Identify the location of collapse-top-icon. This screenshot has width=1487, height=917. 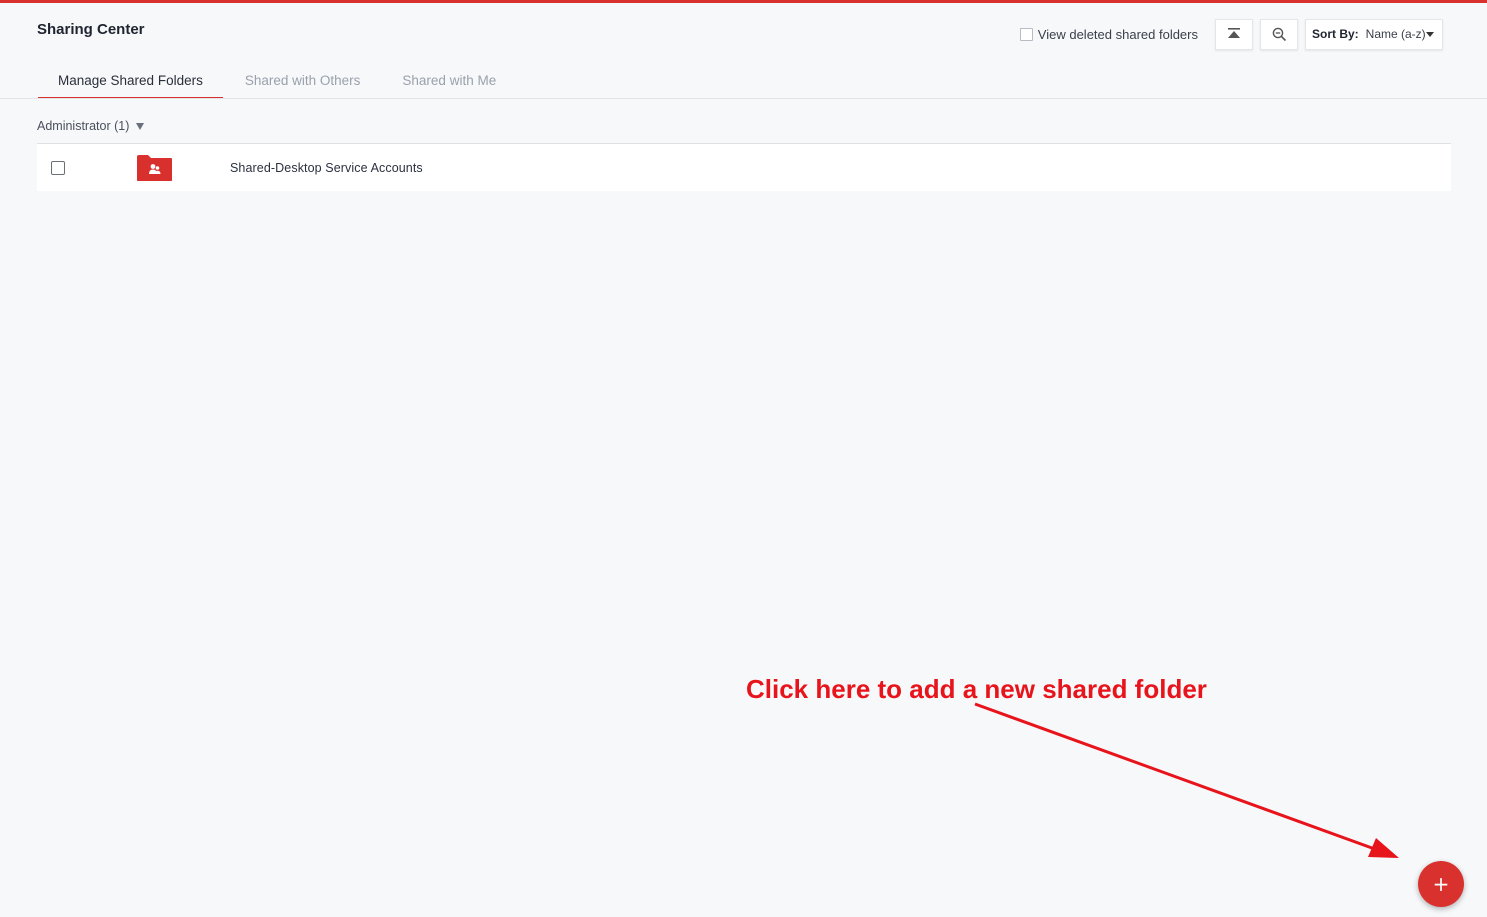
(1234, 33).